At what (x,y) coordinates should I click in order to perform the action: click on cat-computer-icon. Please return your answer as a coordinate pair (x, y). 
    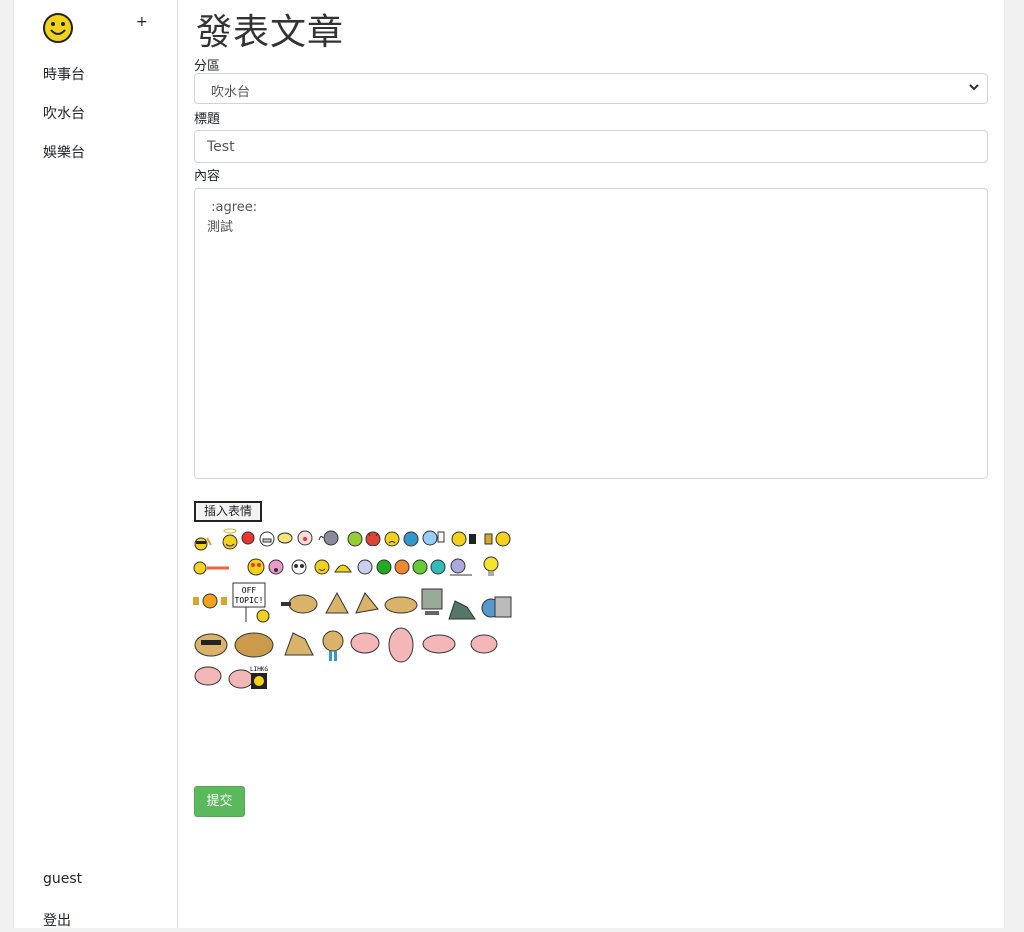
    Looking at the image, I should click on (462, 609).